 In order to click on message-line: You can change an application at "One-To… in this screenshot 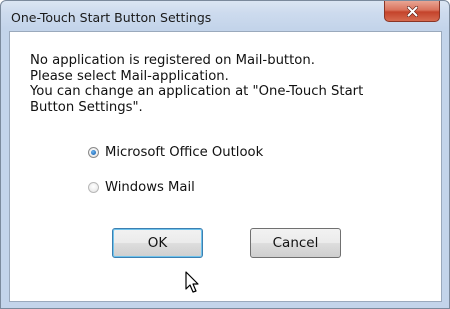, I will do `click(197, 92)`.